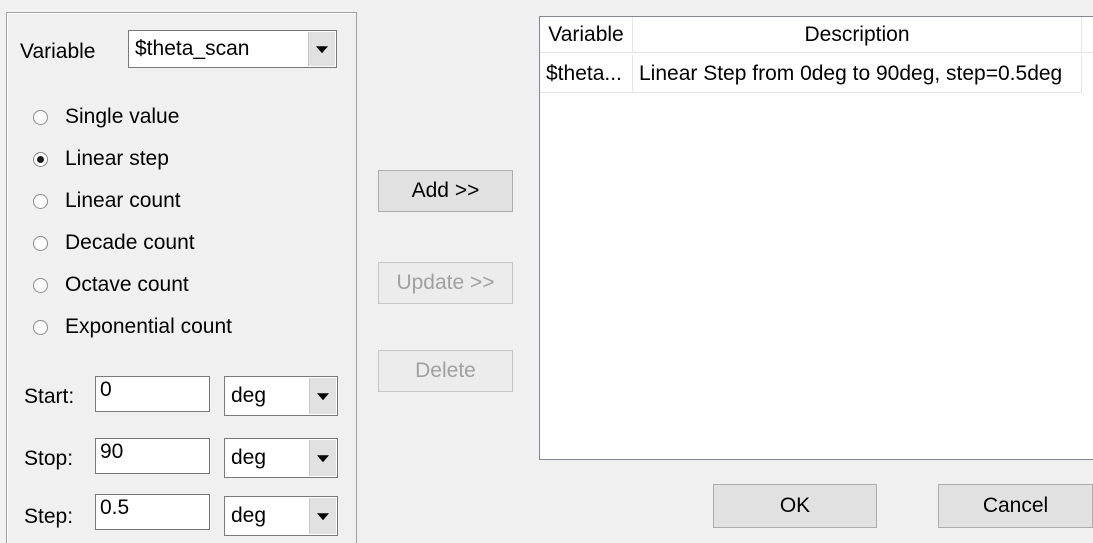 The width and height of the screenshot is (1093, 543). What do you see at coordinates (152, 456) in the screenshot?
I see `stop-input: 90` at bounding box center [152, 456].